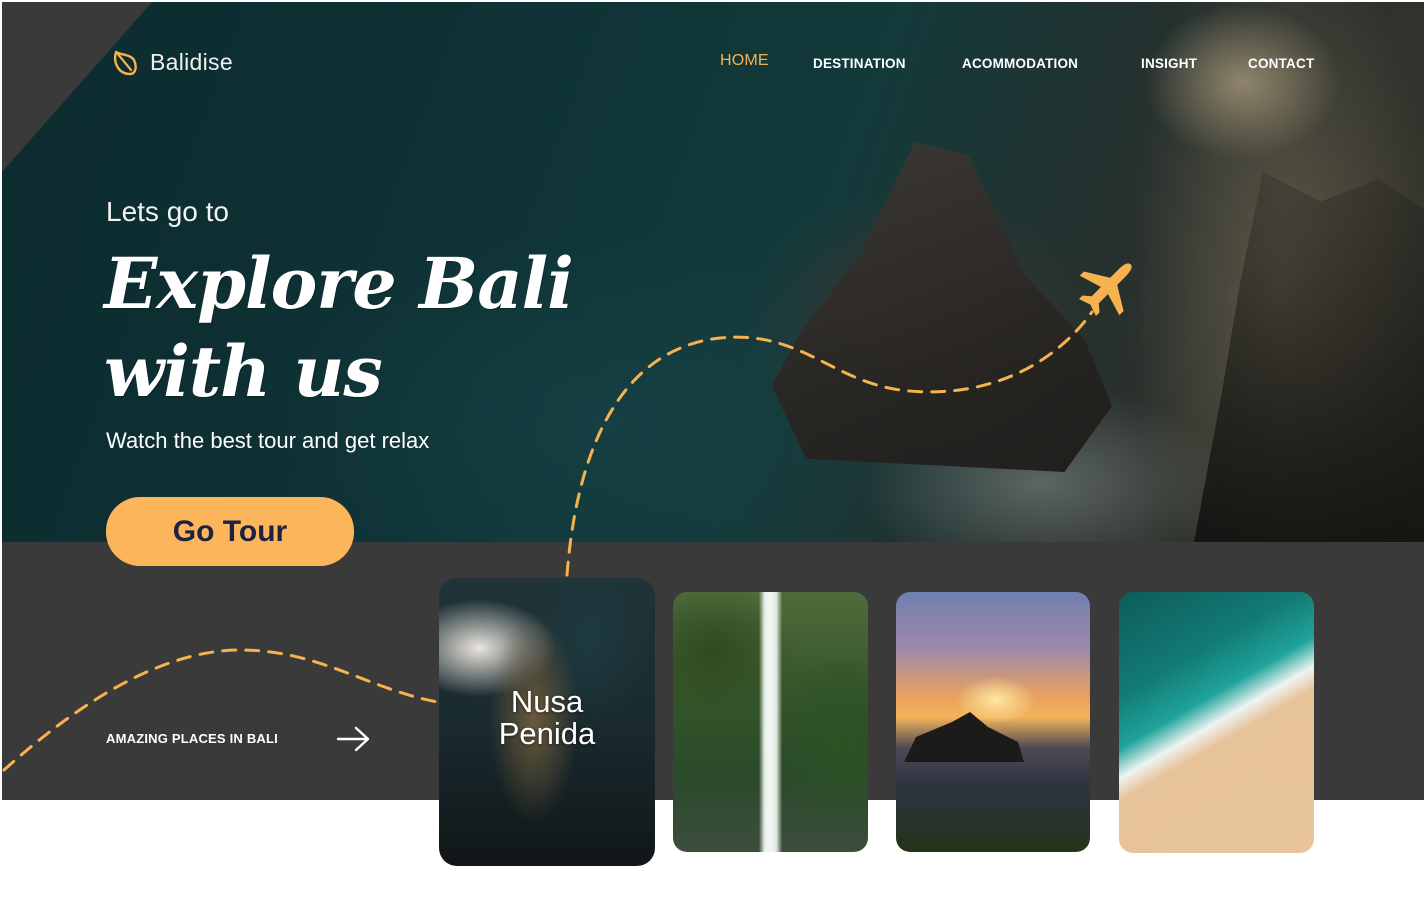 The image size is (1426, 897). I want to click on go-tour-button: Go Tour, so click(230, 531).